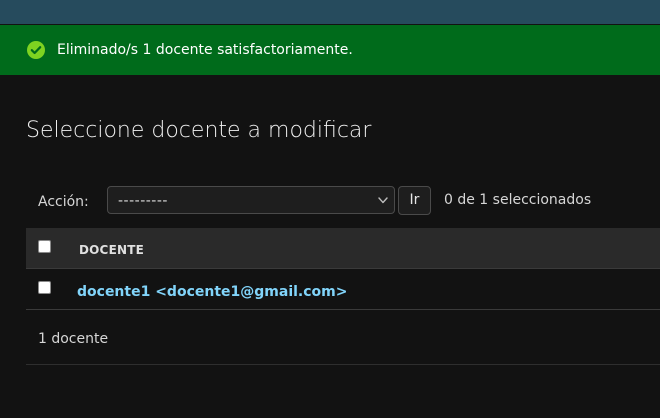  Describe the element at coordinates (383, 200) in the screenshot. I see `chevron-down-icon` at that location.